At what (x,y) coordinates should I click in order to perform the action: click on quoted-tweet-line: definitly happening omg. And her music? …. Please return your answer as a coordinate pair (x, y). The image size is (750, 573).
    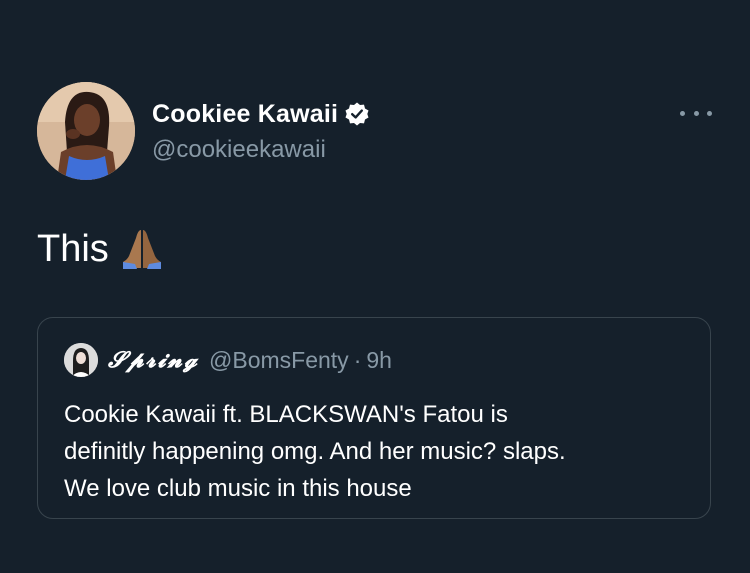
    Looking at the image, I should click on (315, 451).